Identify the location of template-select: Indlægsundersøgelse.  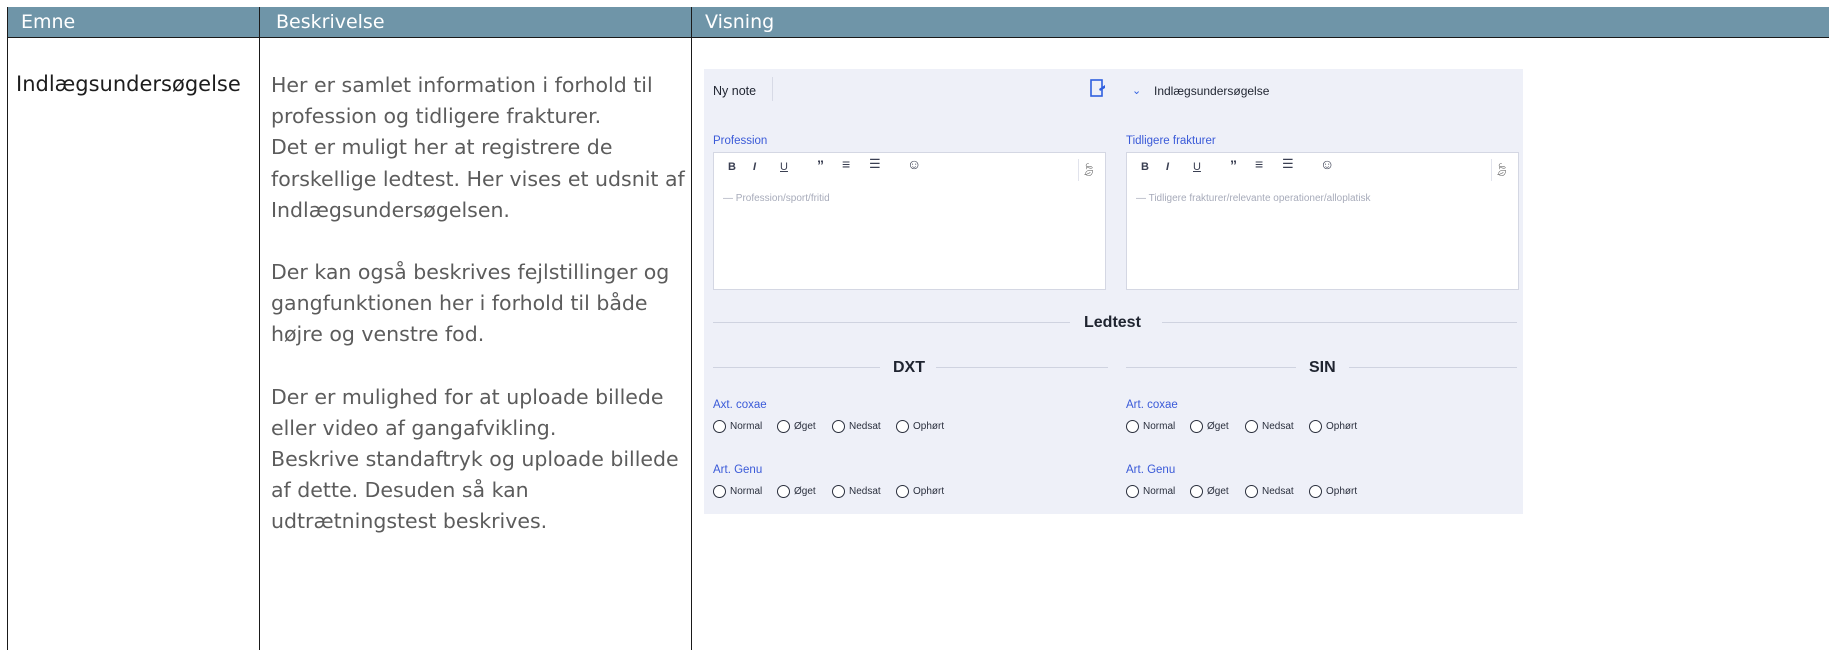
(1211, 91).